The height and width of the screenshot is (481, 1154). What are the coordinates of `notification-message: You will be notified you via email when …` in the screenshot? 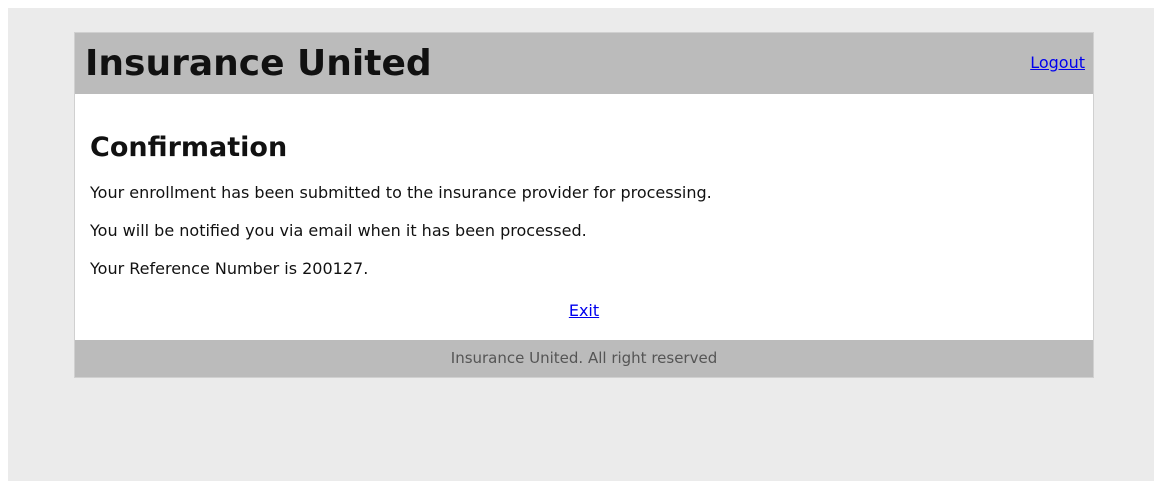 It's located at (338, 230).